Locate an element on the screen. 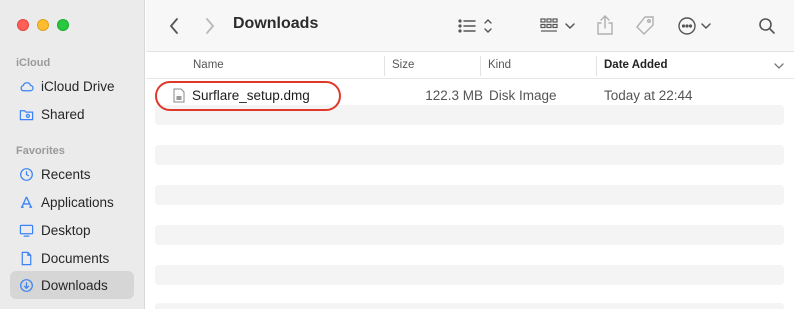  file-size: 122.3 MB is located at coordinates (454, 95).